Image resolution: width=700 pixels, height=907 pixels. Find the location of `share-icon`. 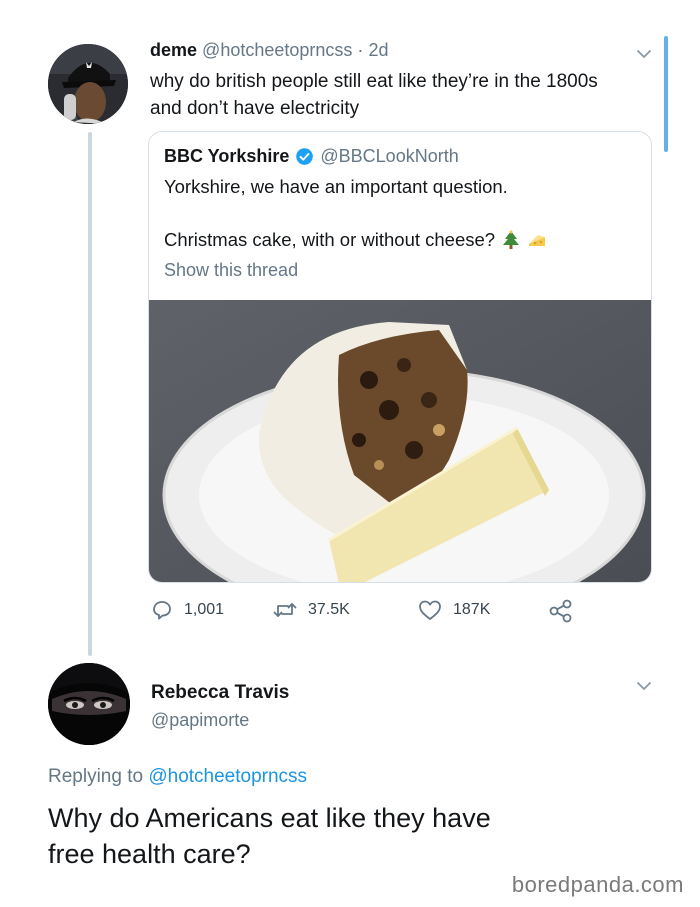

share-icon is located at coordinates (560, 611).